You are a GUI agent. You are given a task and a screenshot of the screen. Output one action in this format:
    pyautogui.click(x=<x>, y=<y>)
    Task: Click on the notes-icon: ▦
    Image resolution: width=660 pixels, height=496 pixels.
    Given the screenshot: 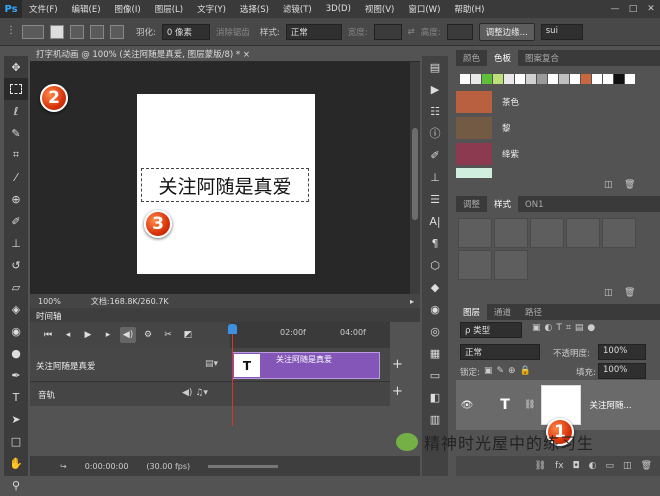 What is the action you would take?
    pyautogui.click(x=435, y=353)
    